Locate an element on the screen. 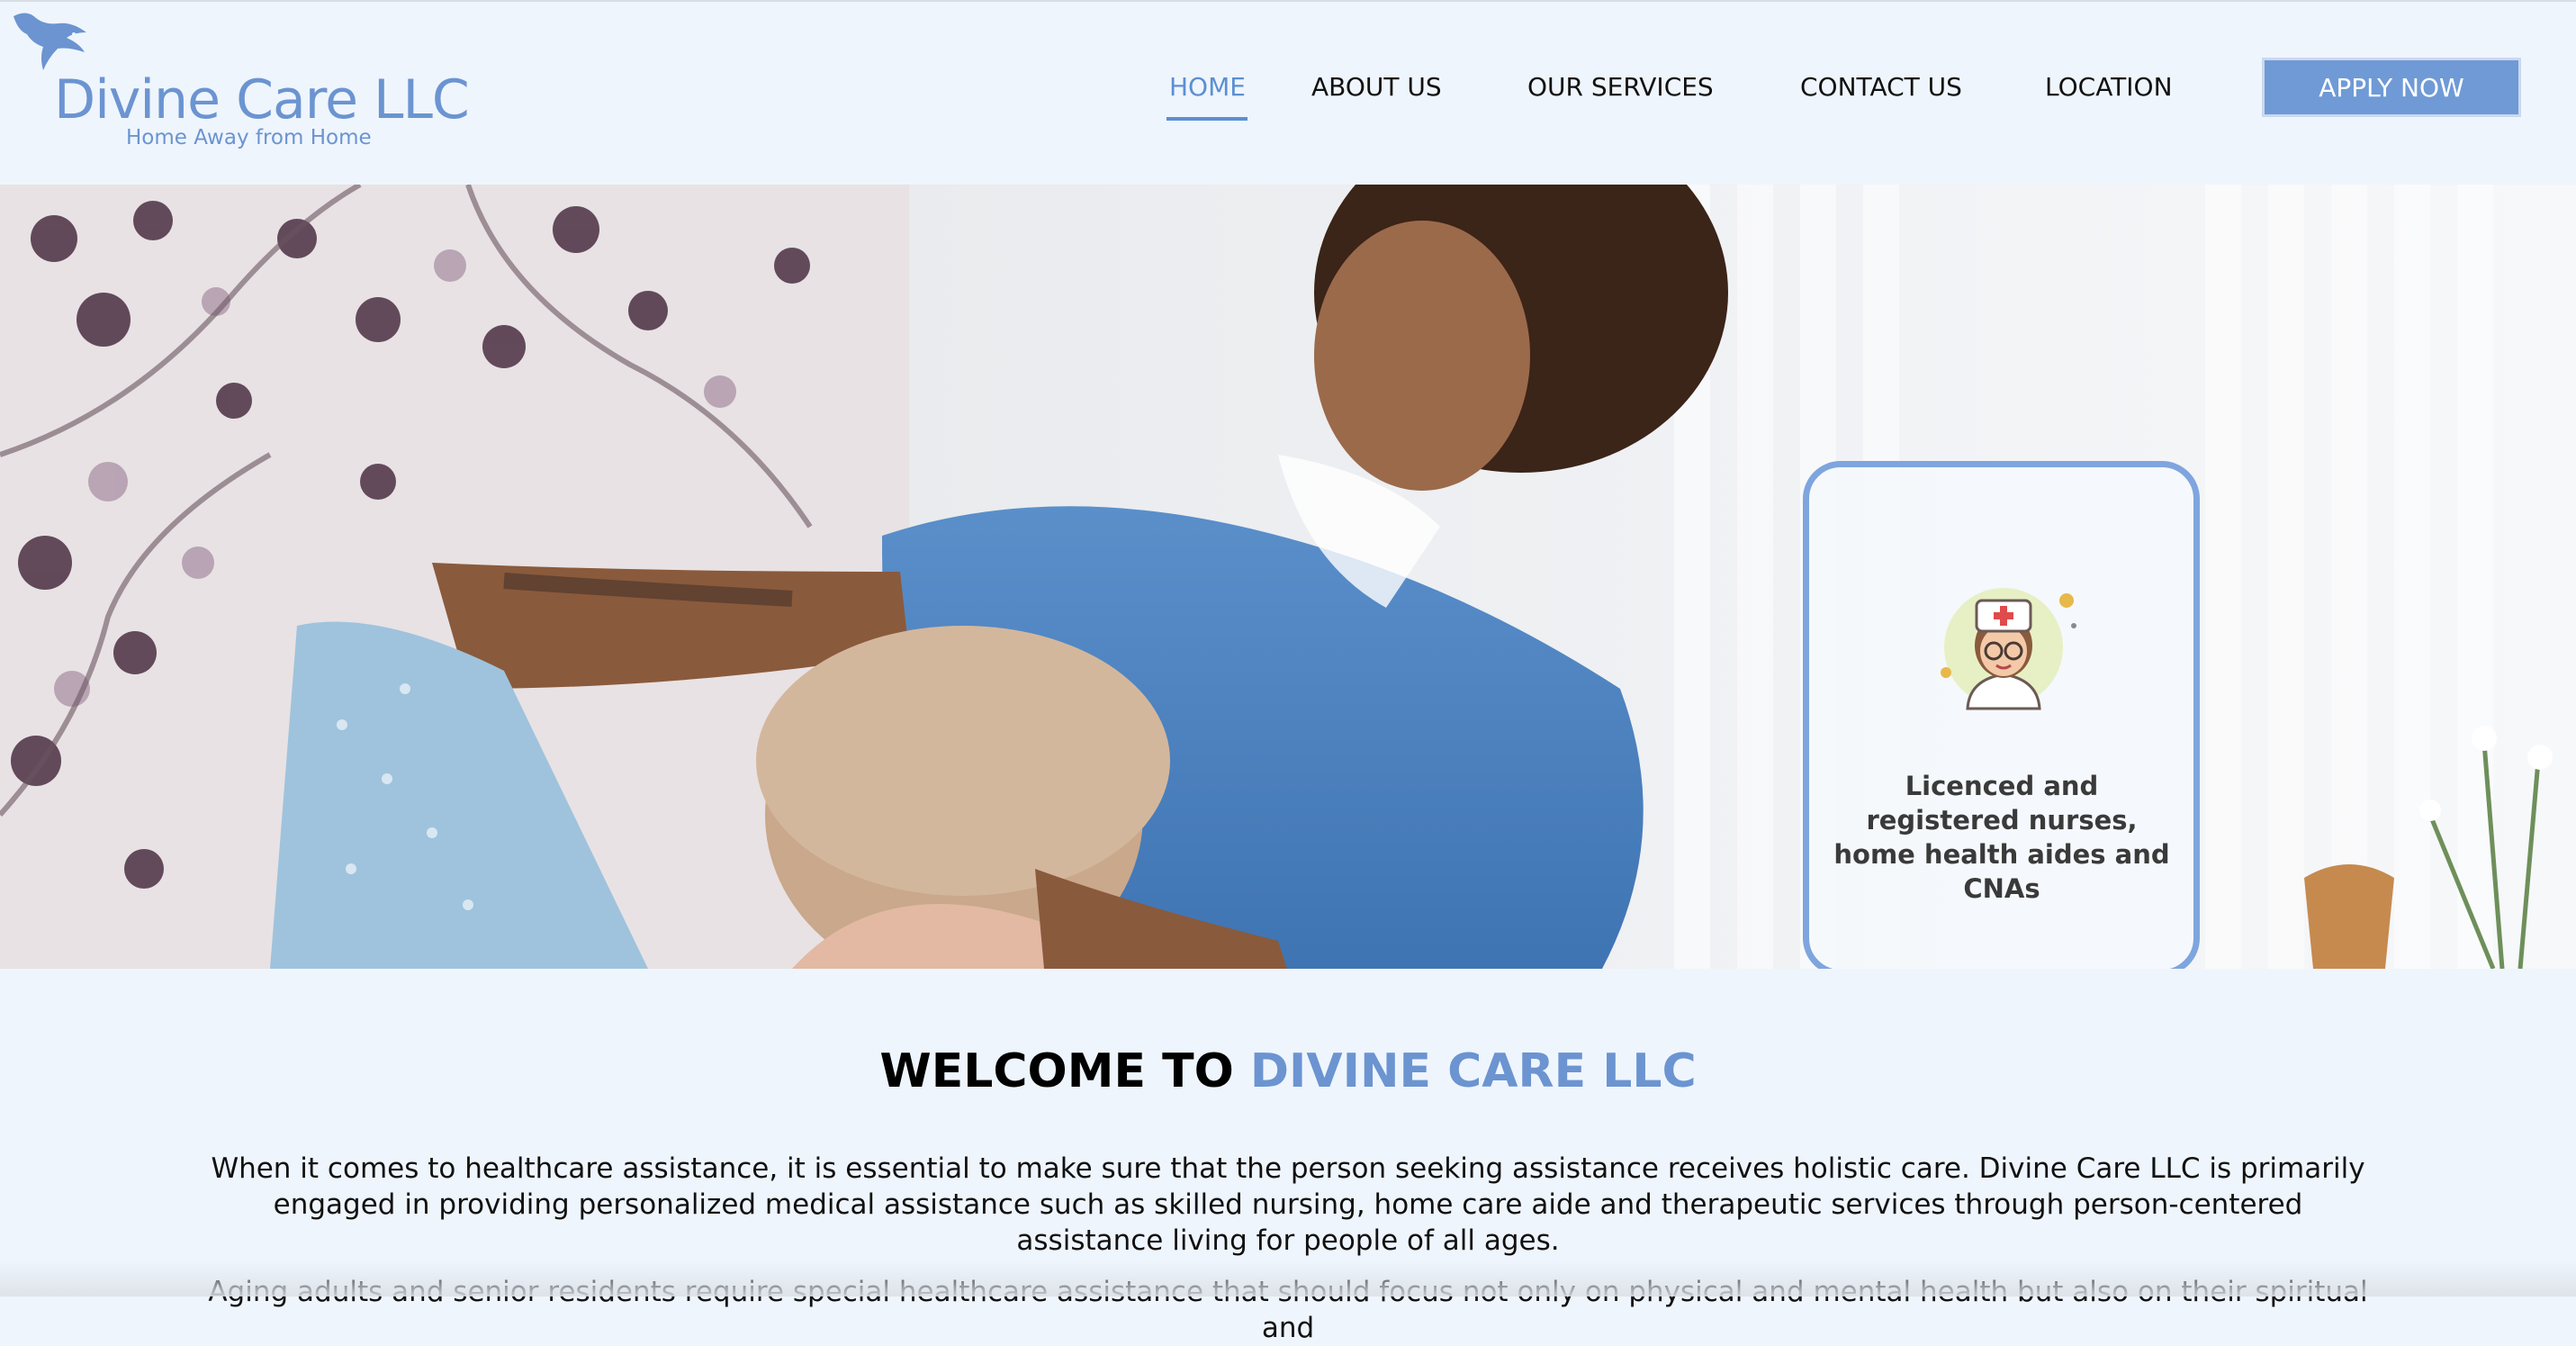  bottom-fade is located at coordinates (1288, 1278).